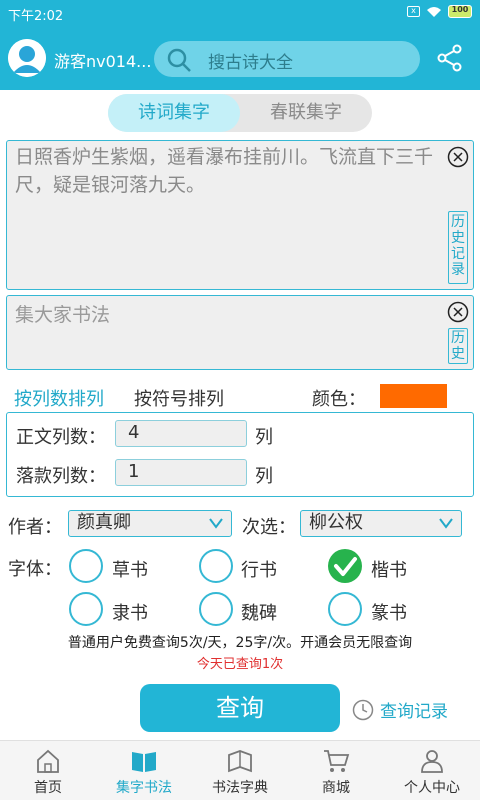 This screenshot has width=480, height=800. What do you see at coordinates (337, 761) in the screenshot?
I see `cart-icon` at bounding box center [337, 761].